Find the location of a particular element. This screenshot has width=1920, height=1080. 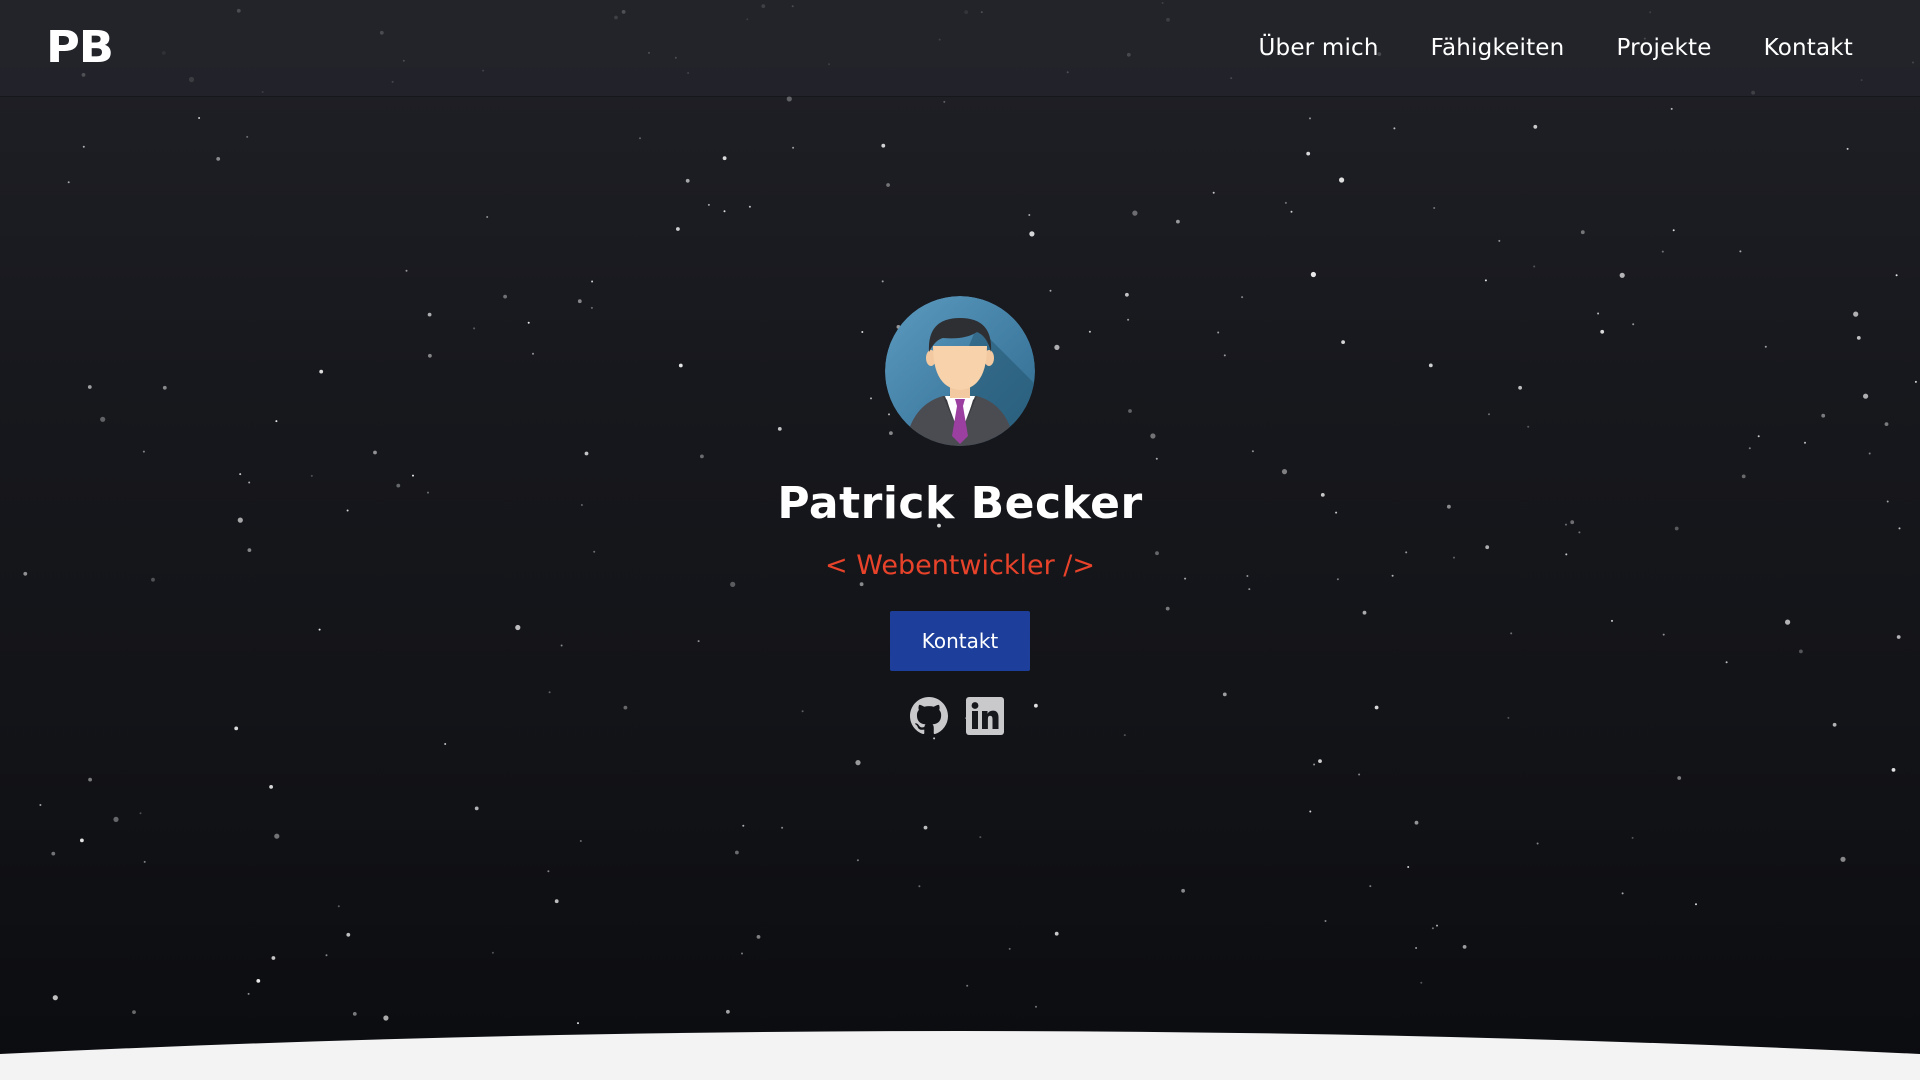

github-icon is located at coordinates (929, 716).